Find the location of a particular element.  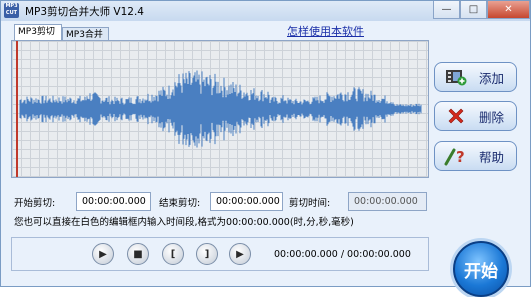

end-cut-label: 结束剪切: is located at coordinates (180, 203).